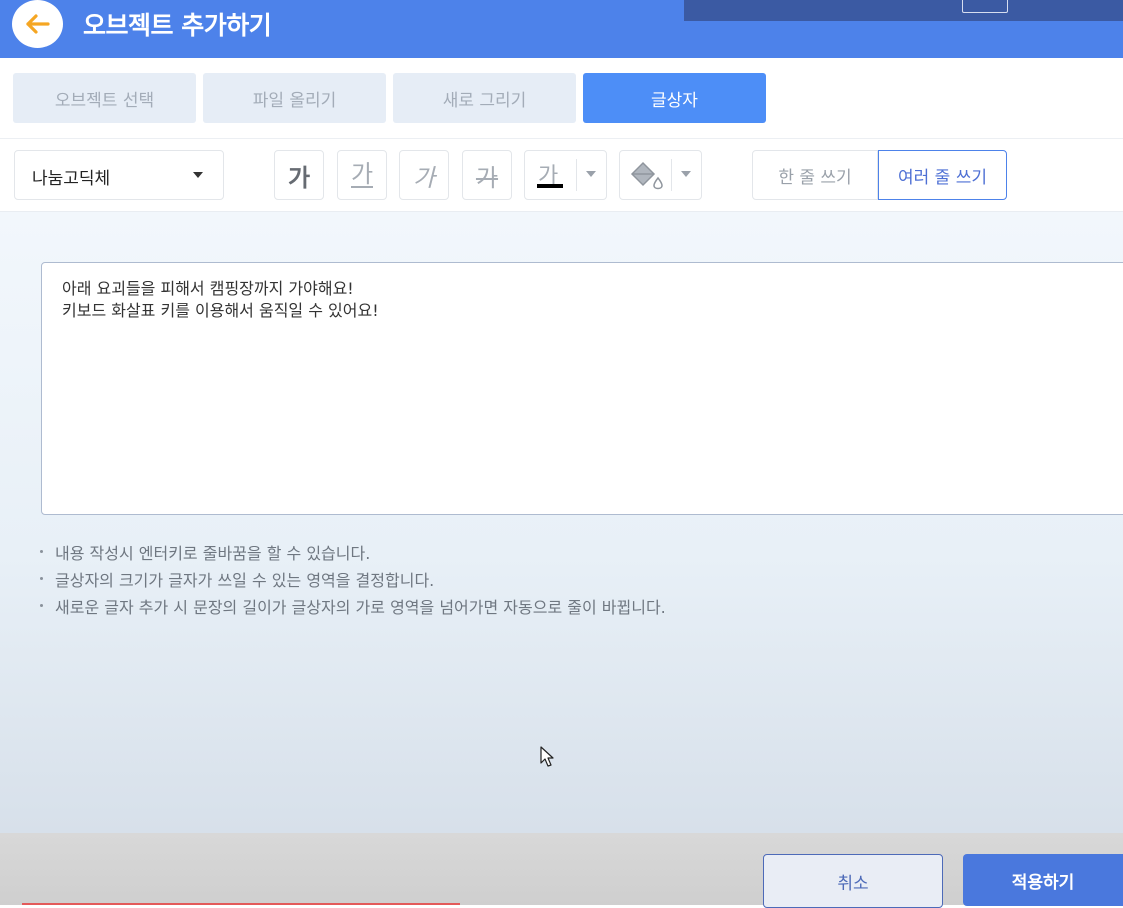  Describe the element at coordinates (294, 98) in the screenshot. I see `tab-upload-file: 파일 올리기` at that location.